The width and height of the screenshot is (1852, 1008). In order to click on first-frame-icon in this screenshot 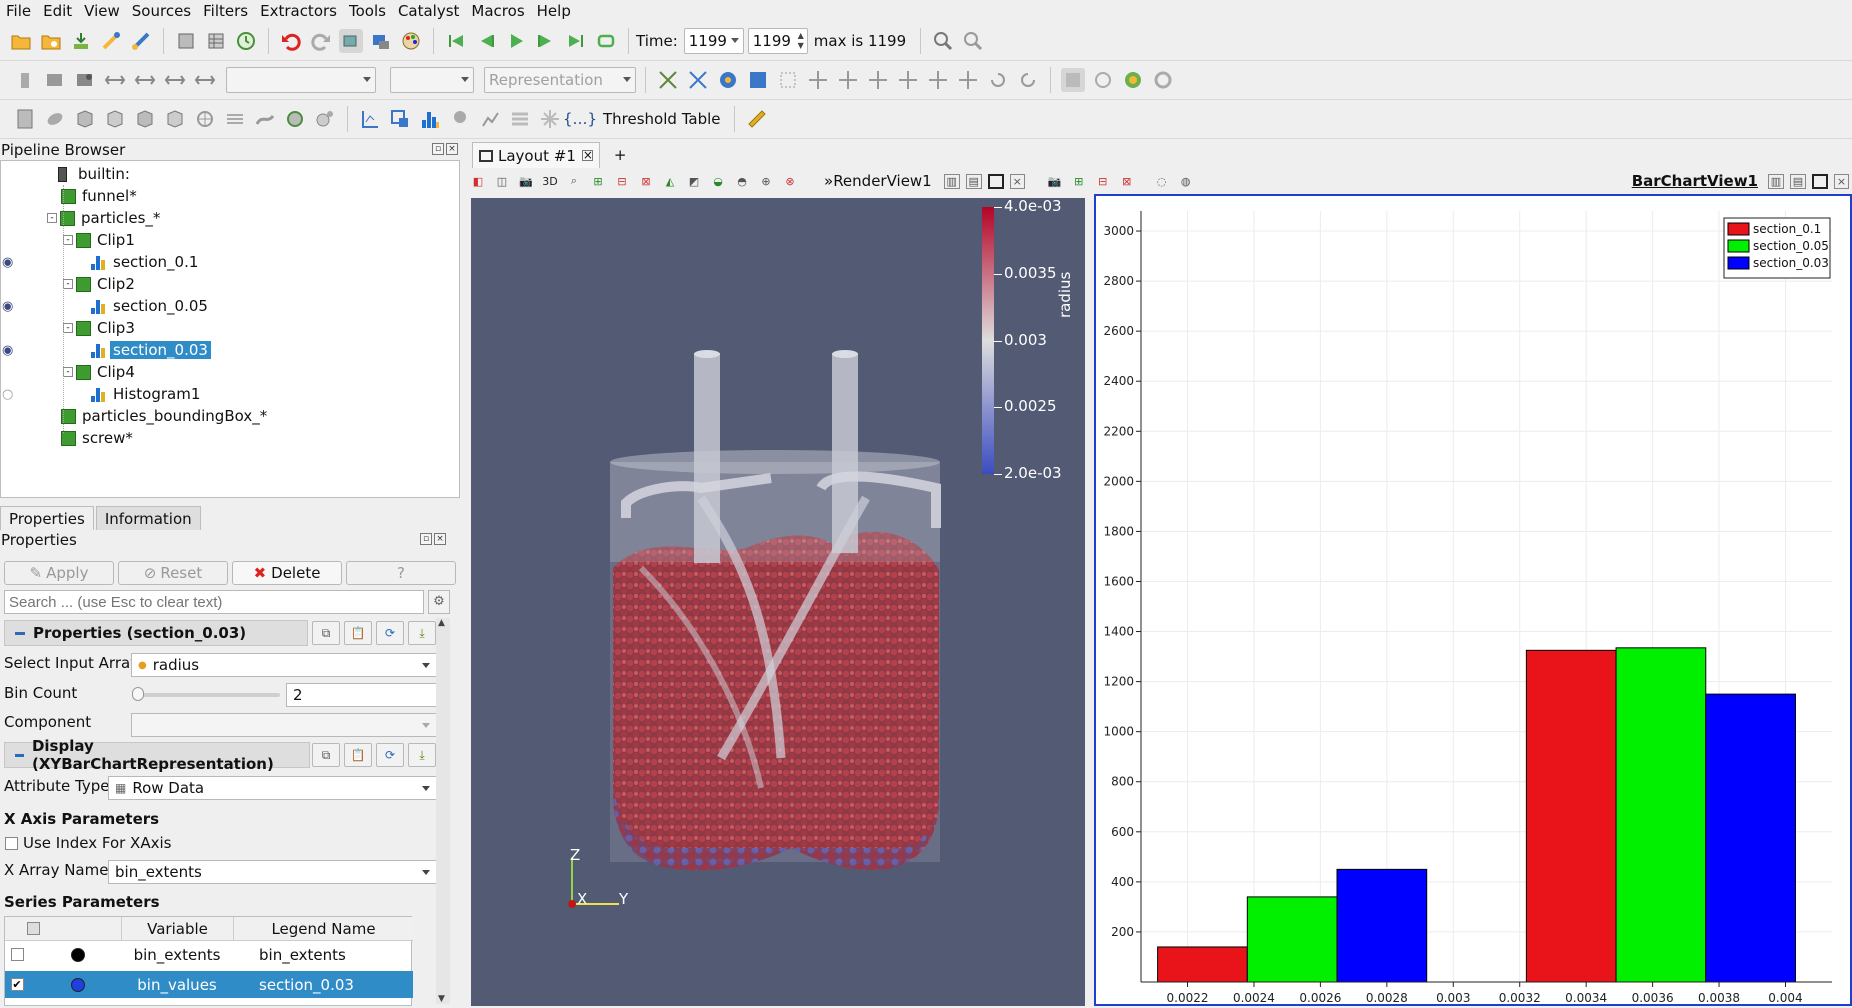, I will do `click(456, 41)`.